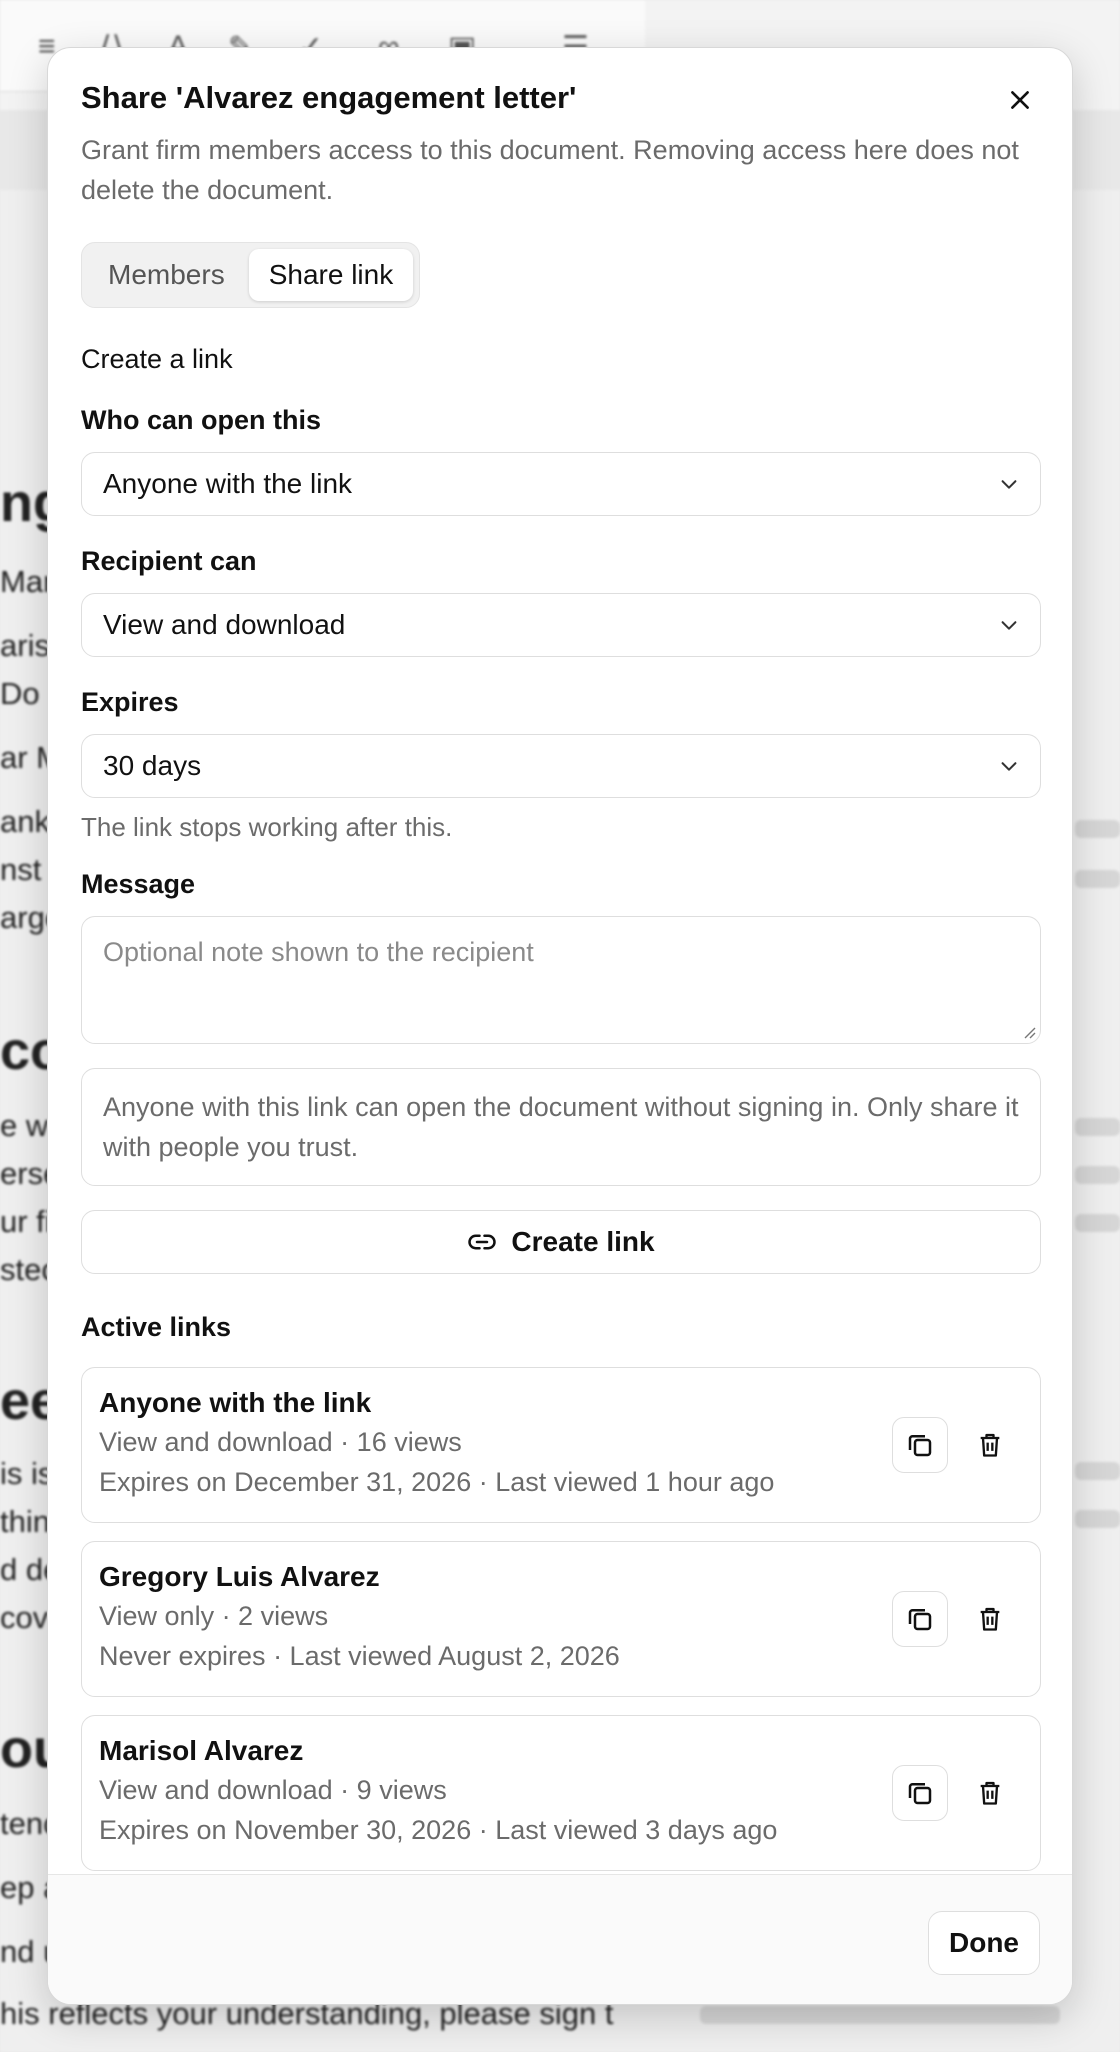  Describe the element at coordinates (130, 702) in the screenshot. I see `expires-label: Expires` at that location.